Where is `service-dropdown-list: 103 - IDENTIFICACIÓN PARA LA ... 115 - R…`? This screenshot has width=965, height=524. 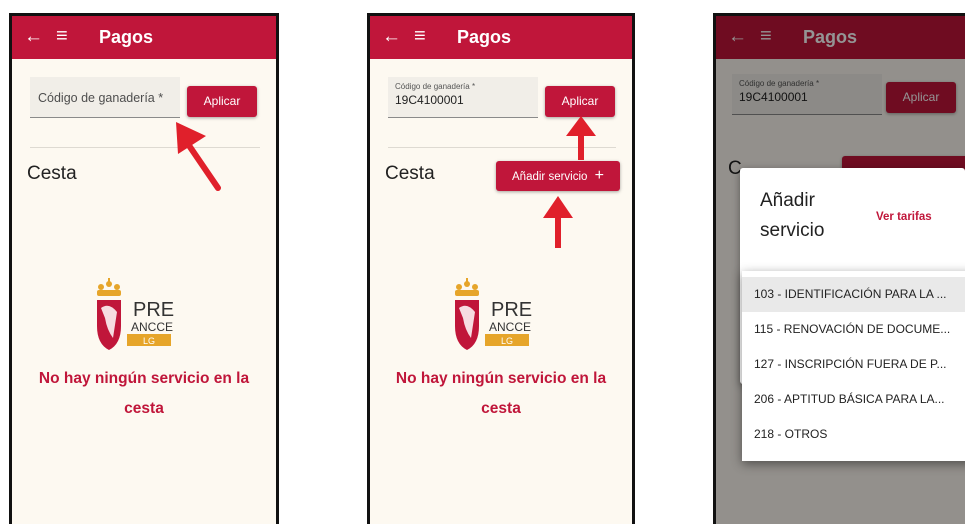 service-dropdown-list: 103 - IDENTIFICACIÓN PARA LA ... 115 - R… is located at coordinates (853, 366).